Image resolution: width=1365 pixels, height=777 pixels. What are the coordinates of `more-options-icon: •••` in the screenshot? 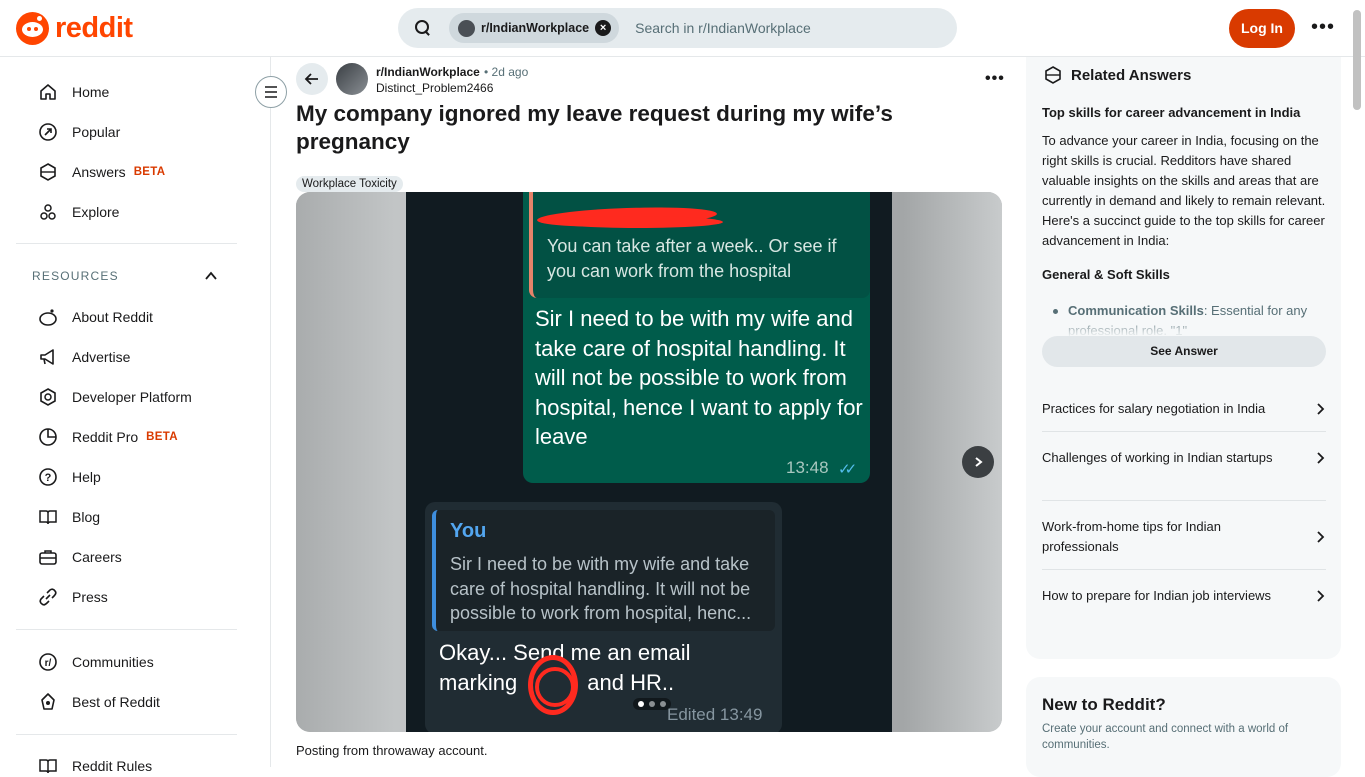 It's located at (1323, 27).